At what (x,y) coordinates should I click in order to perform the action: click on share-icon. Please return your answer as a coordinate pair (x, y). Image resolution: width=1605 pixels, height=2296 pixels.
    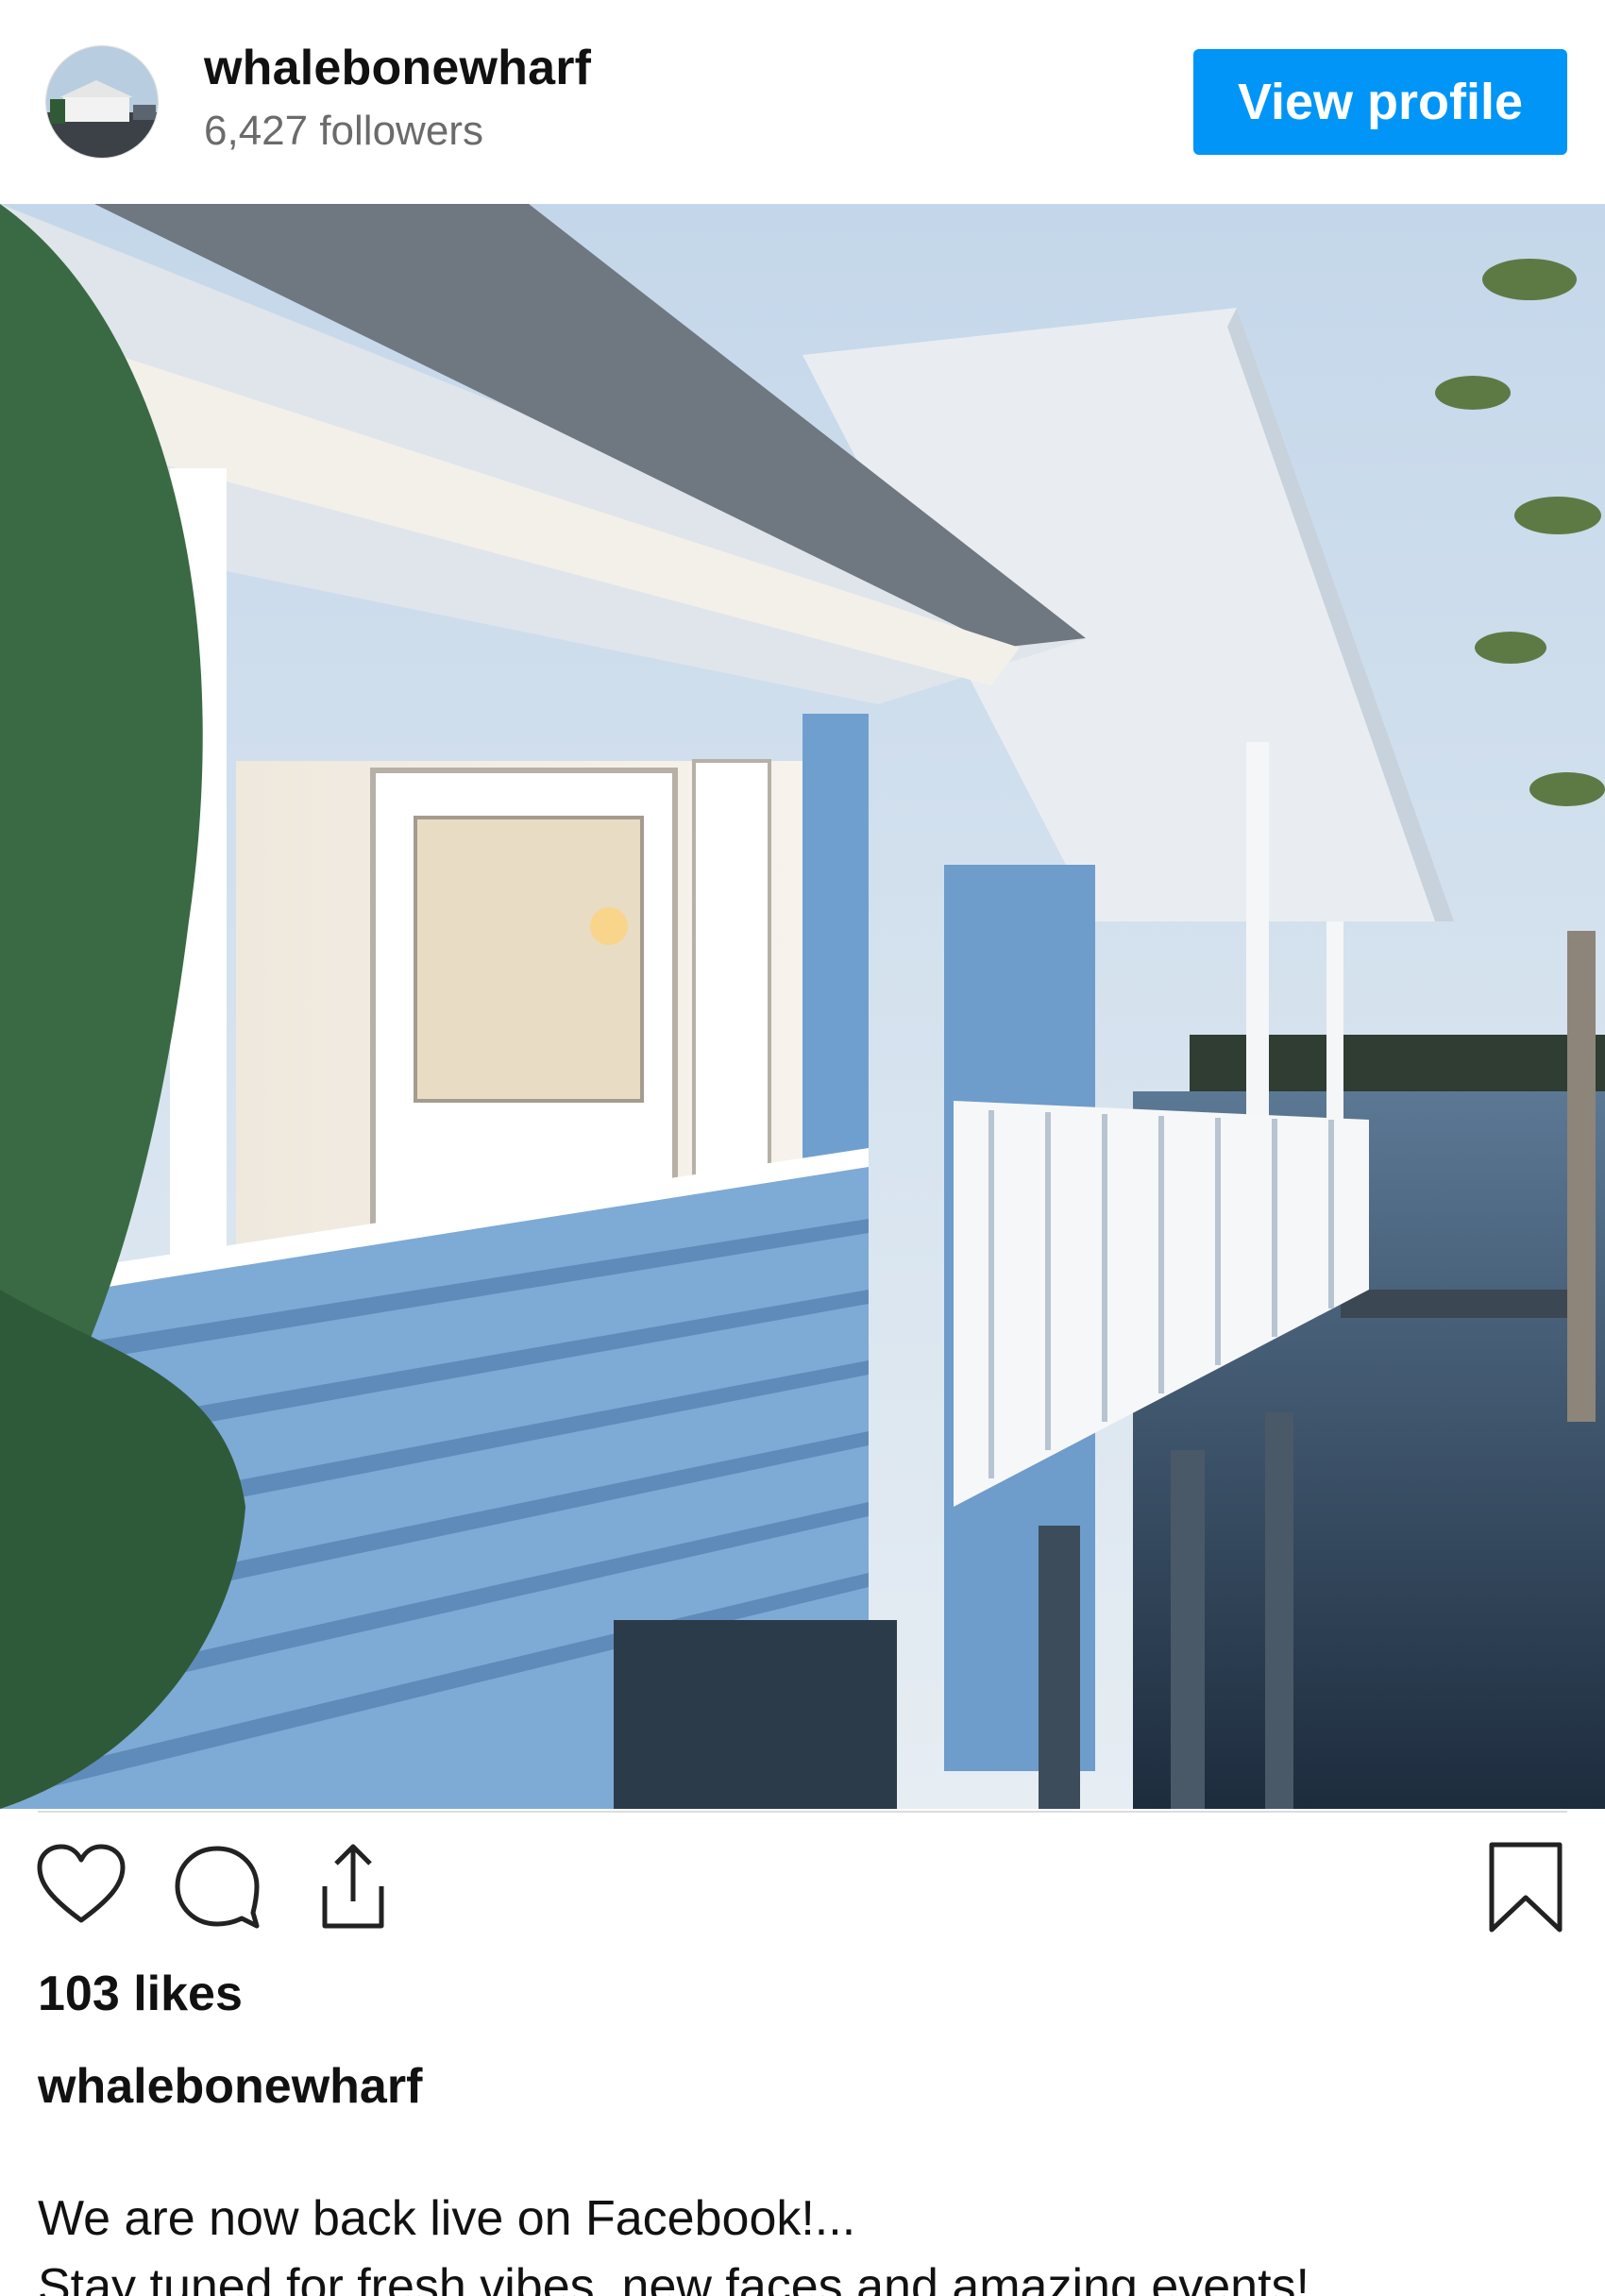
    Looking at the image, I should click on (353, 1886).